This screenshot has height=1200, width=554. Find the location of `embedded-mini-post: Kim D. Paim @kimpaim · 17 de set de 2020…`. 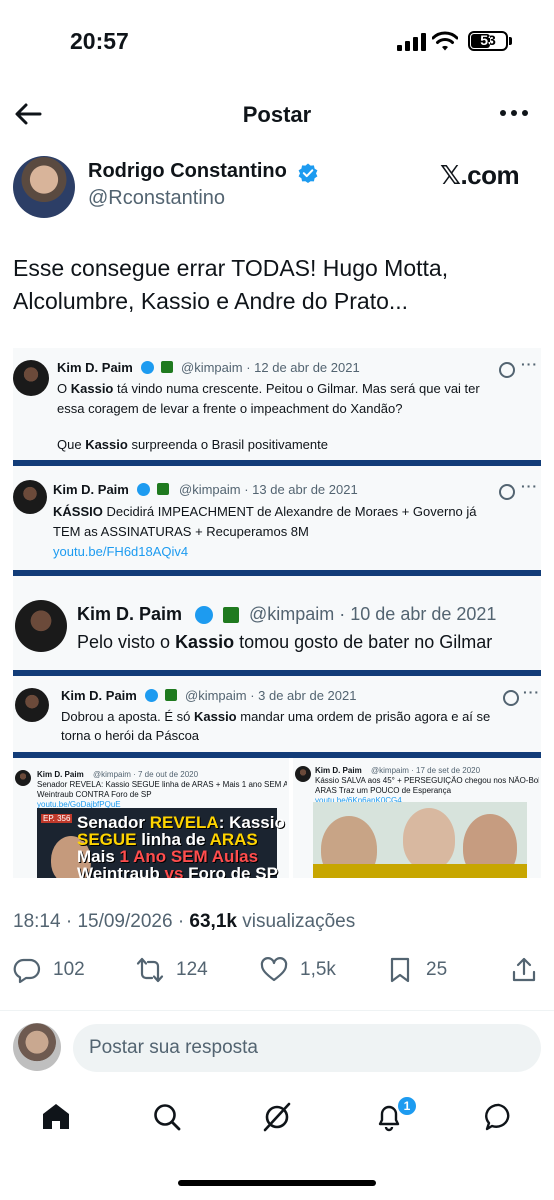

embedded-mini-post: Kim D. Paim @kimpaim · 17 de set de 2020… is located at coordinates (417, 818).